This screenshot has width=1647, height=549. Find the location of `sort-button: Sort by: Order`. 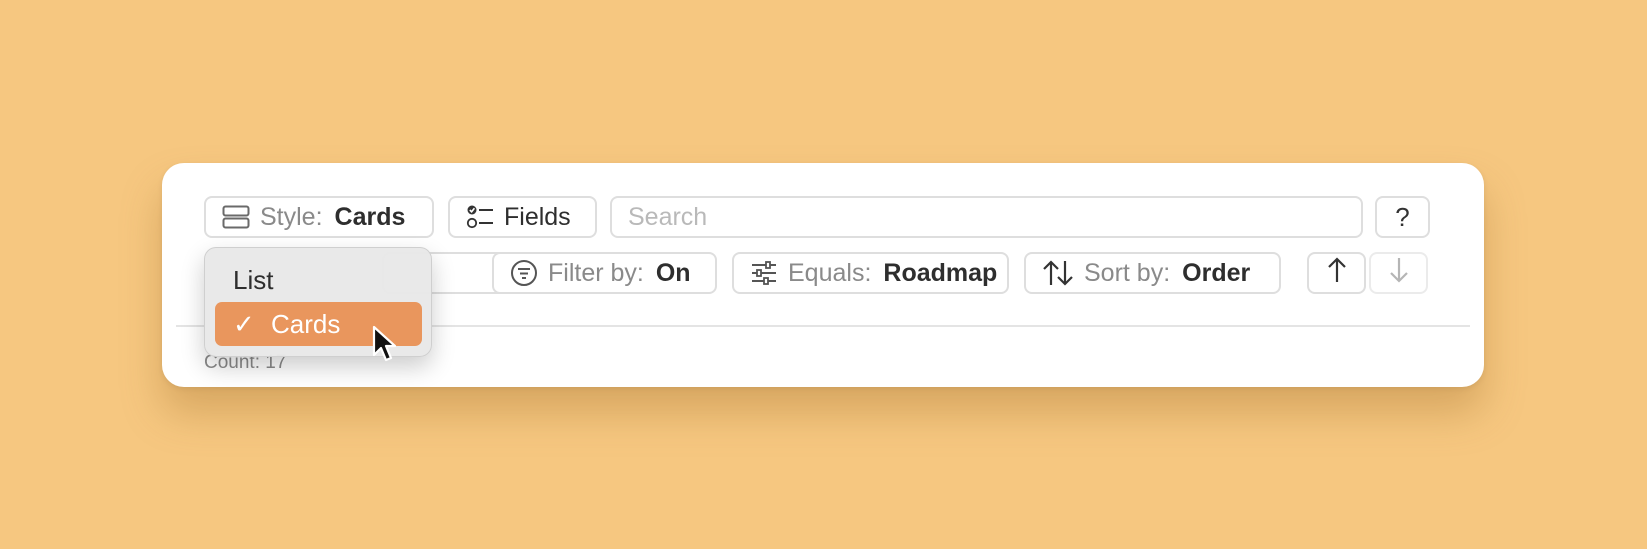

sort-button: Sort by: Order is located at coordinates (1152, 273).